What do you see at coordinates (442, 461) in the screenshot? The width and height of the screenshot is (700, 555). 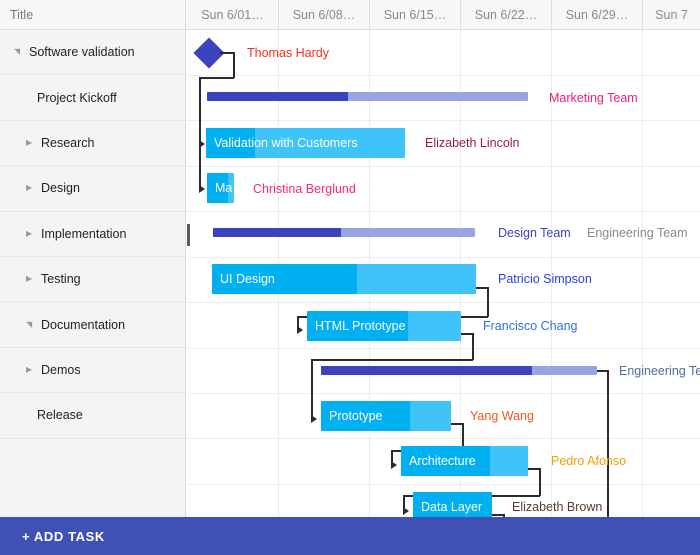 I see `task-bar-label: Architecture` at bounding box center [442, 461].